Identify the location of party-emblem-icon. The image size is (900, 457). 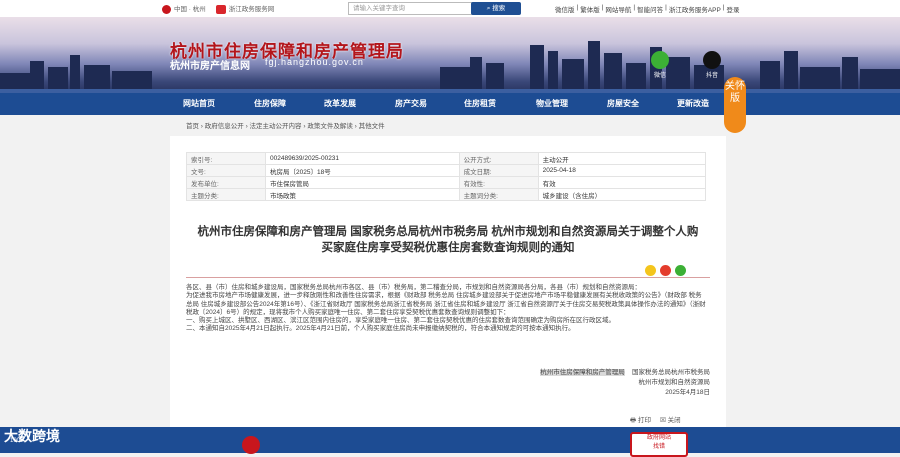
(251, 445).